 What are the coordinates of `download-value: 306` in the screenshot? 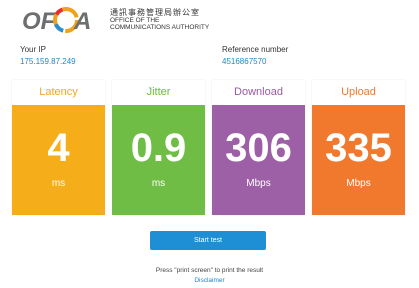 It's located at (258, 148).